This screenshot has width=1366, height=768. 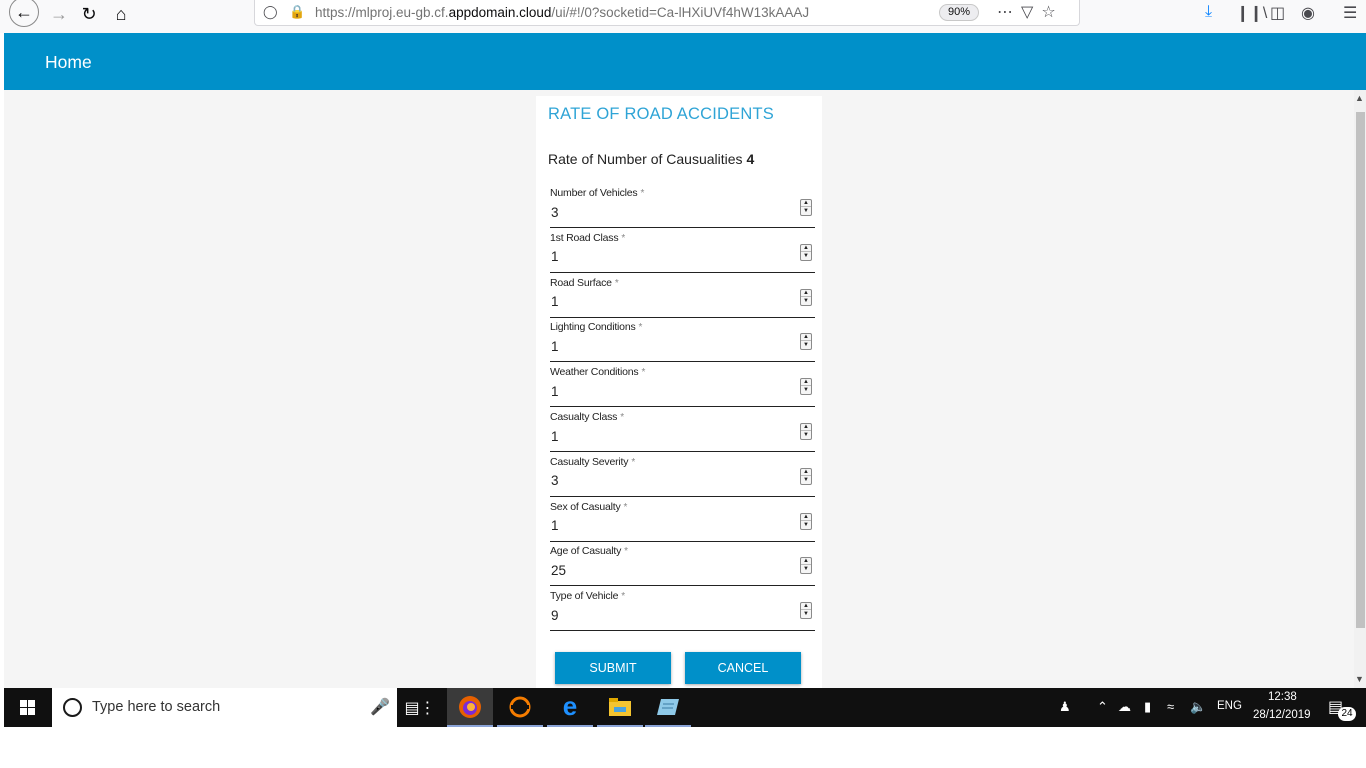 What do you see at coordinates (584, 596) in the screenshot?
I see `field-label-text: Type of Vehicle` at bounding box center [584, 596].